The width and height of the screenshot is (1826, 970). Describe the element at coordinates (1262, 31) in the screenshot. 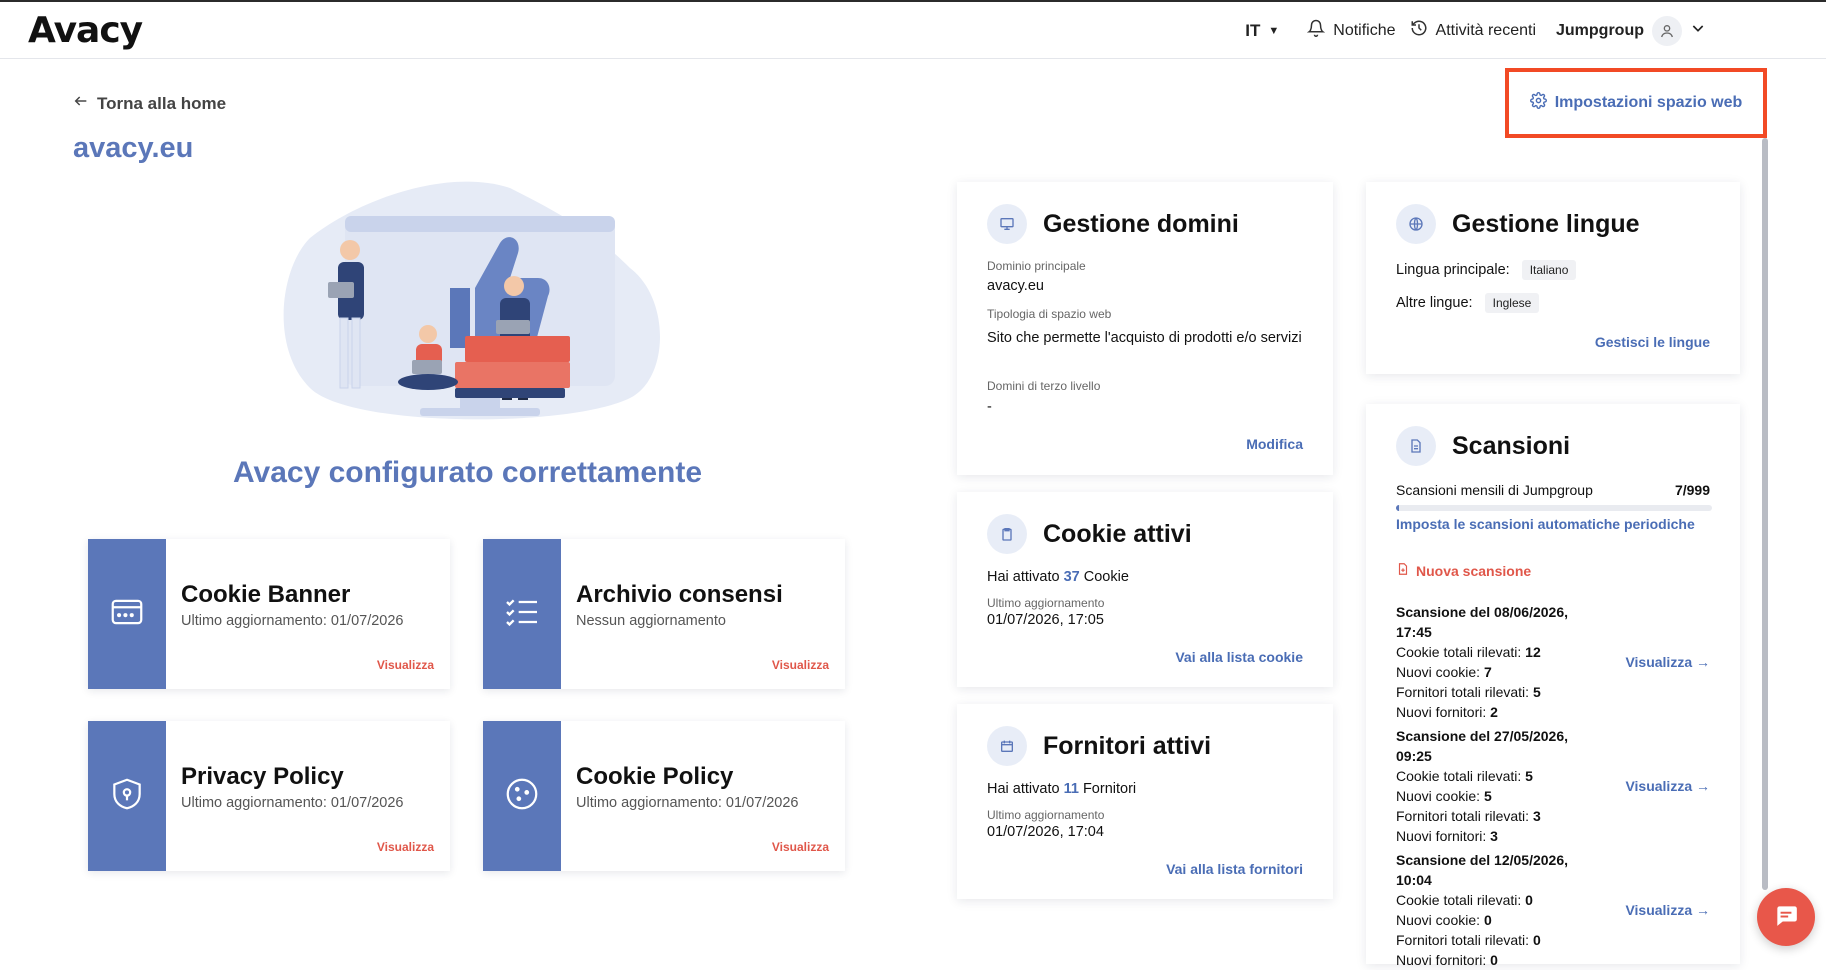

I see `language-selector: IT ▼` at that location.